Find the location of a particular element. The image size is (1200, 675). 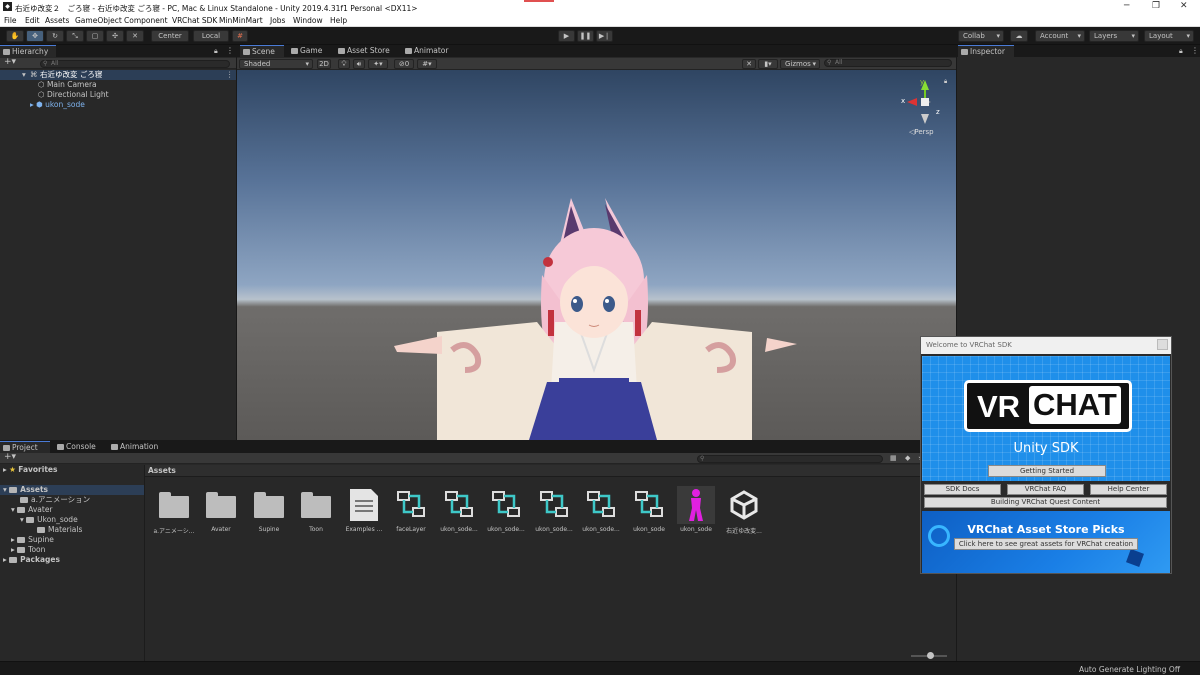

sdk-docs-button: SDK Docs is located at coordinates (962, 489).